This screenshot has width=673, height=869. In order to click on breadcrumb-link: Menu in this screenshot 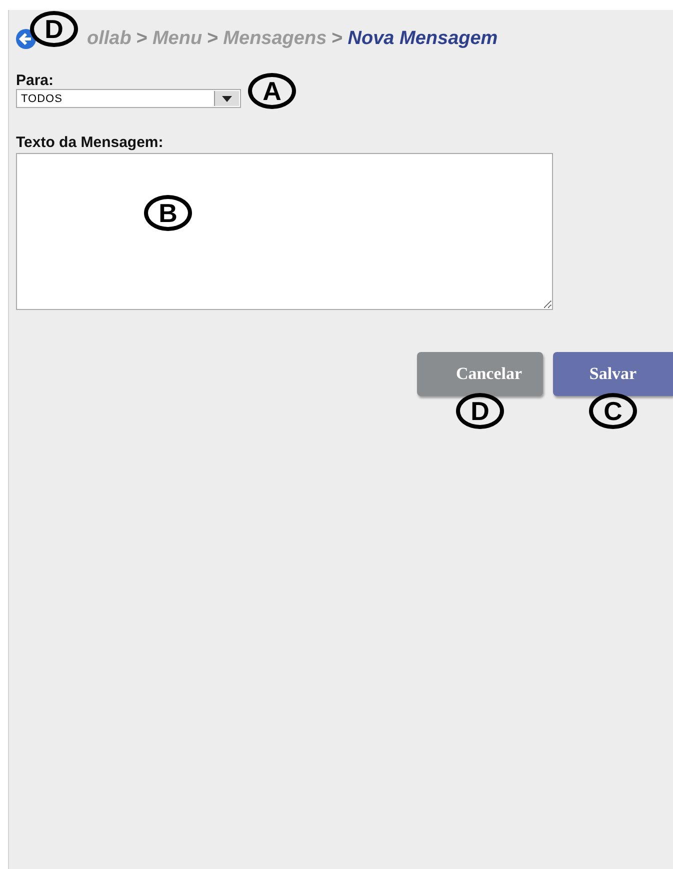, I will do `click(177, 39)`.